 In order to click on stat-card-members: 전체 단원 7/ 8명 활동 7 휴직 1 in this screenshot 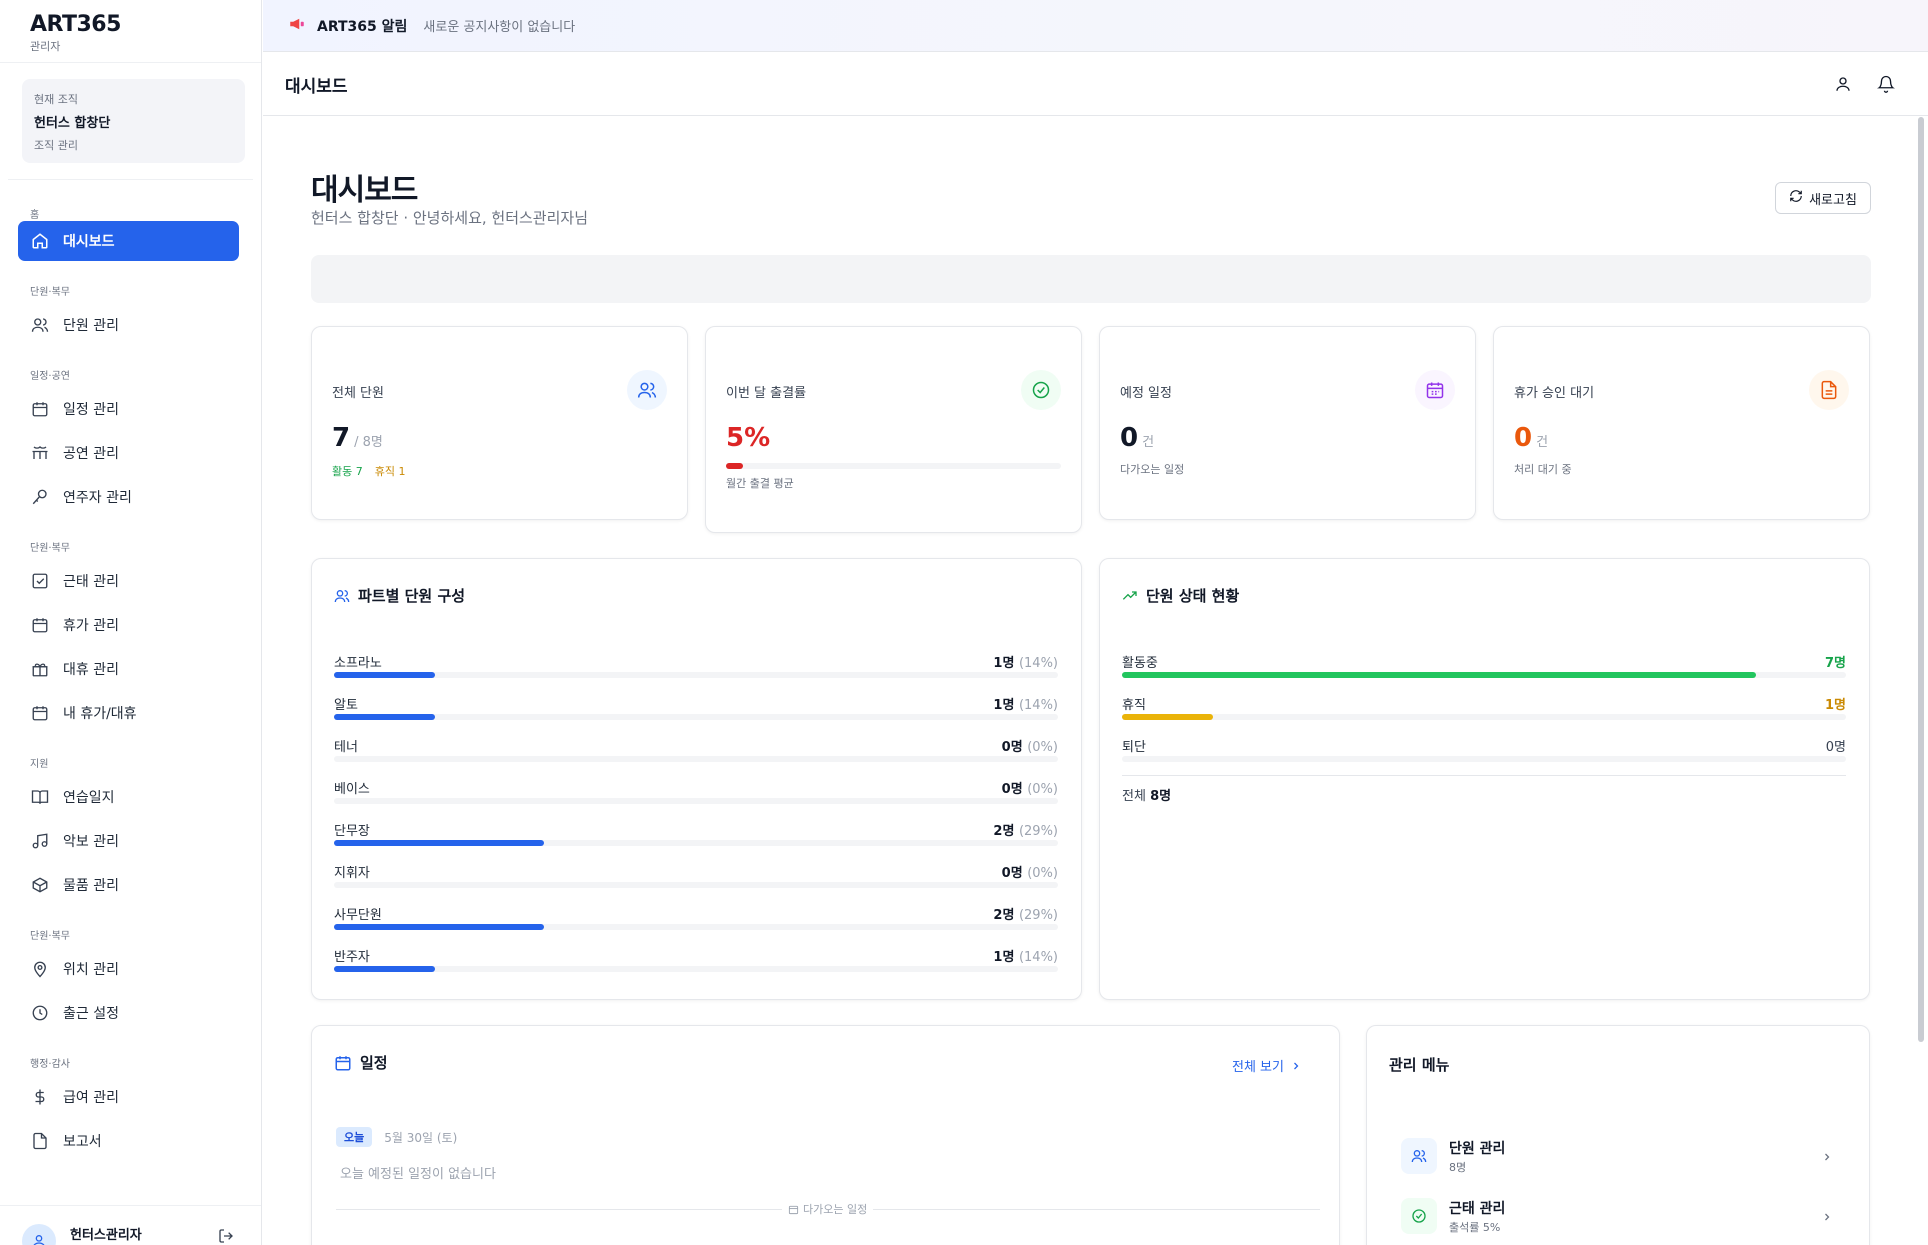, I will do `click(499, 423)`.